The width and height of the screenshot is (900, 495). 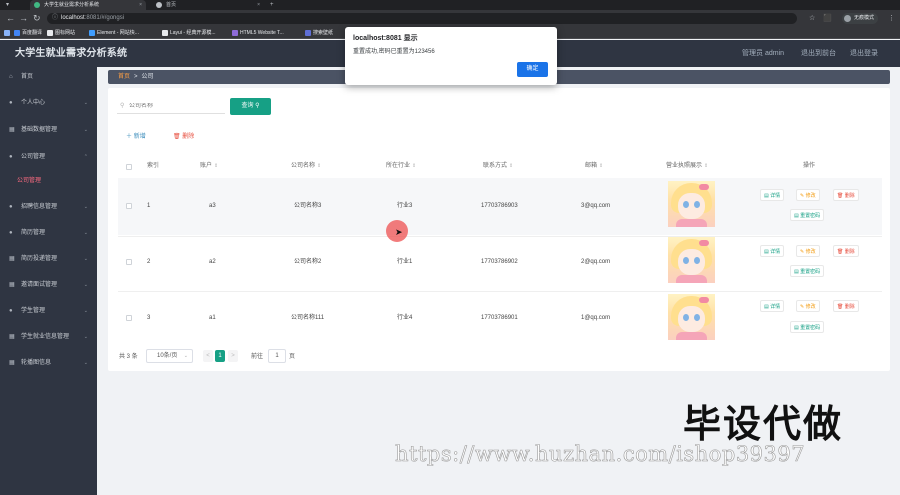 I want to click on watermark-url: https://www.huzhan.com/ishop39397, so click(x=600, y=454).